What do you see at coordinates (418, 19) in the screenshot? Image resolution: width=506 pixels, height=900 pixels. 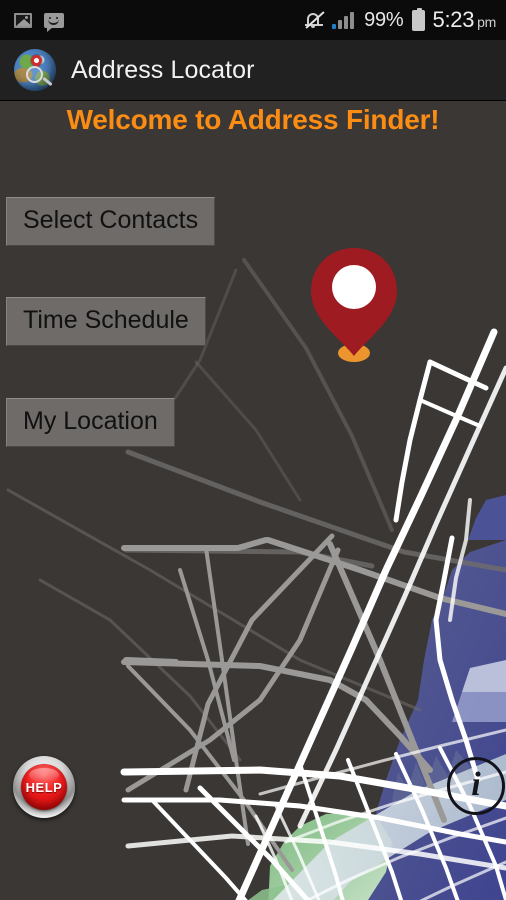 I see `battery-icon` at bounding box center [418, 19].